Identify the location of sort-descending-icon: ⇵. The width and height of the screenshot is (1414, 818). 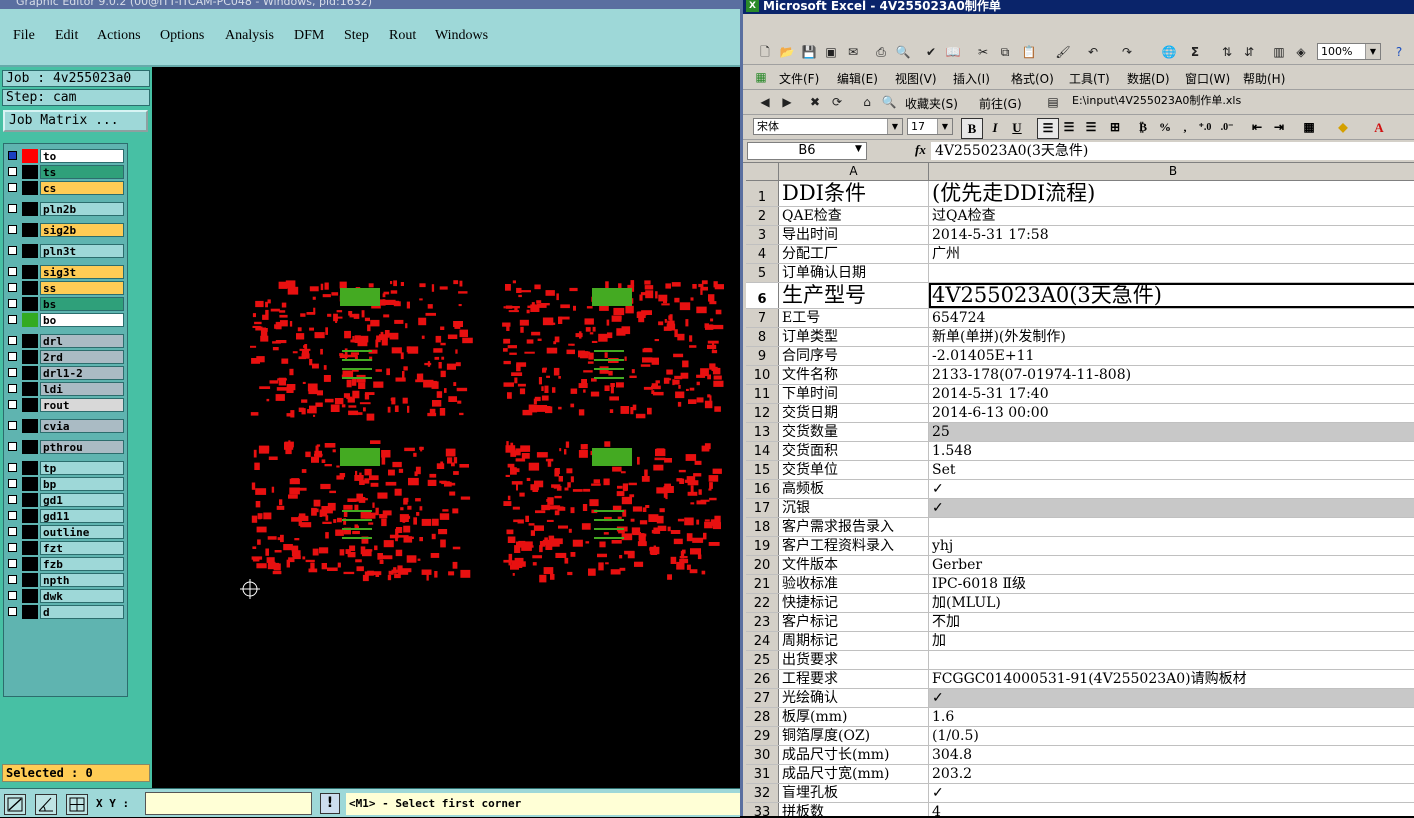
(1249, 52).